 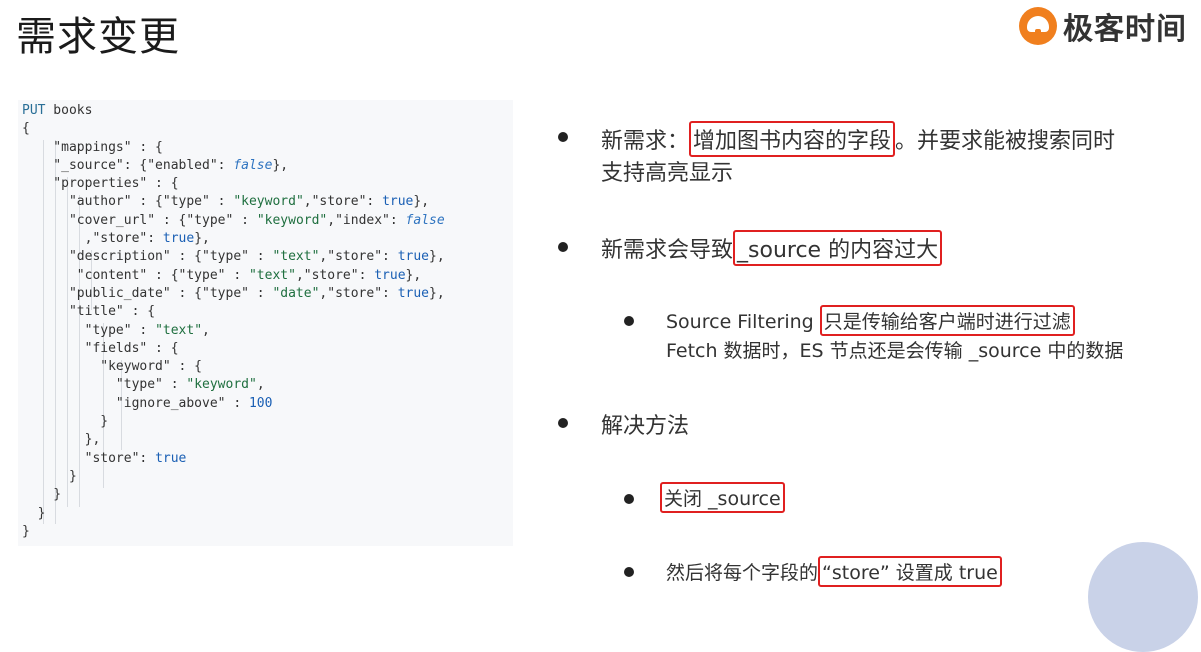 What do you see at coordinates (645, 141) in the screenshot?
I see `bullet-1-prefix: 新需求：` at bounding box center [645, 141].